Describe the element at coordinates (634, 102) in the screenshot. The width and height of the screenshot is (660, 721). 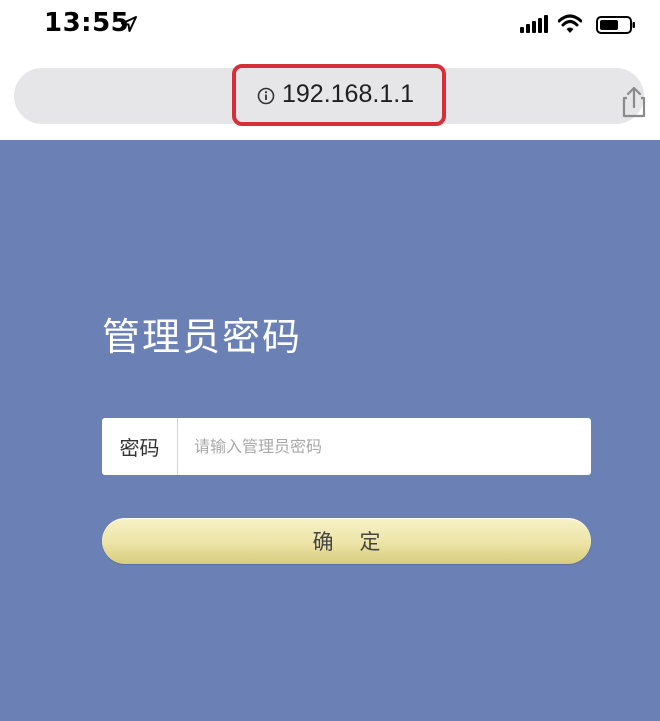
I see `share-icon` at that location.